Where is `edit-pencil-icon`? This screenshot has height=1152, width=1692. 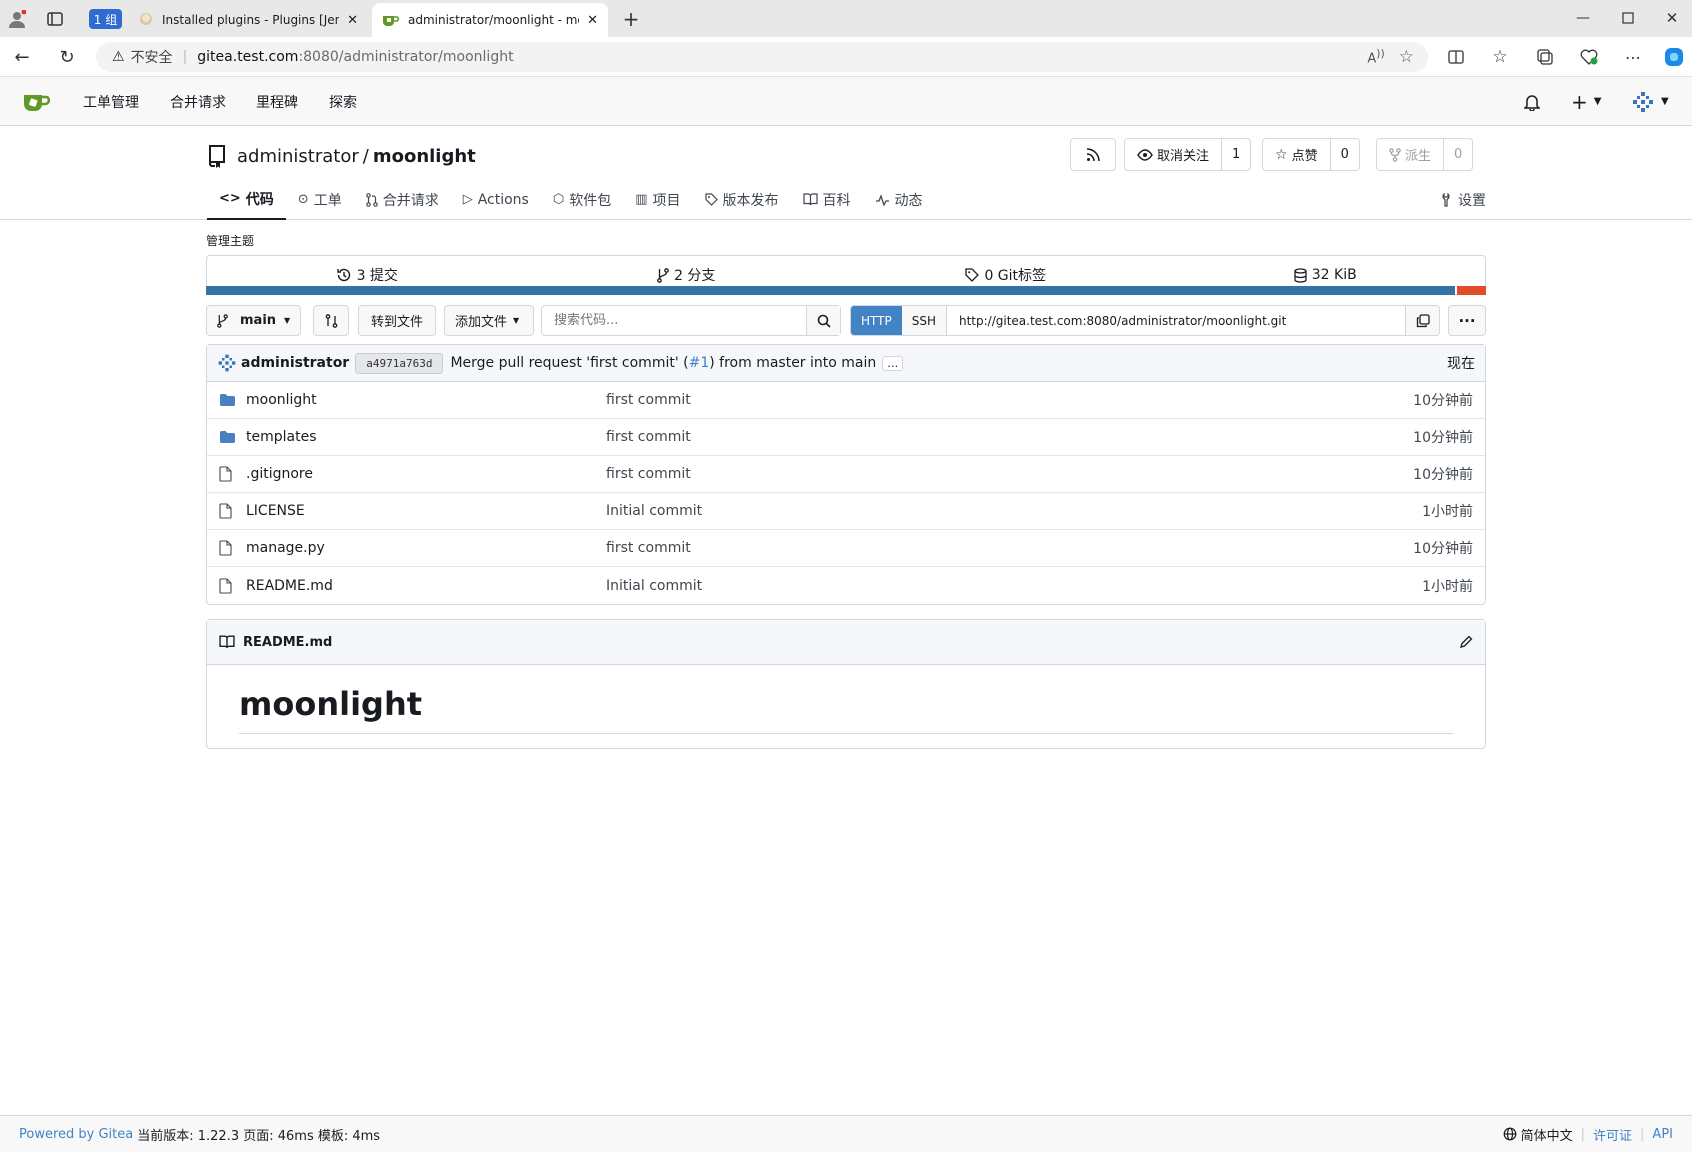
edit-pencil-icon is located at coordinates (1466, 642).